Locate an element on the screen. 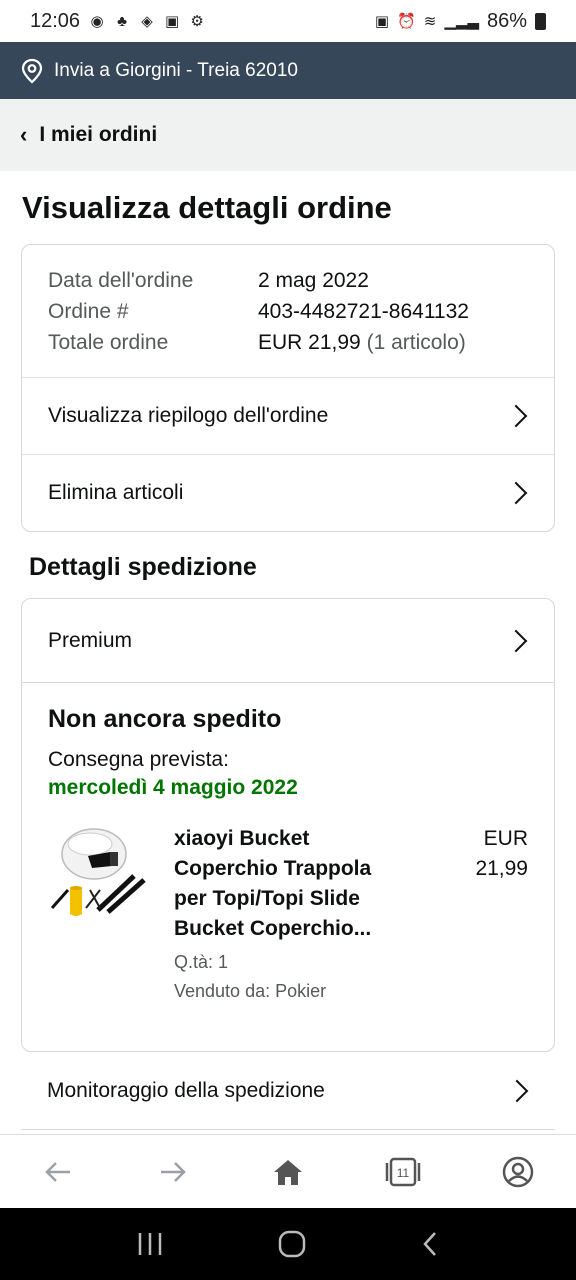 The width and height of the screenshot is (576, 1280). shipment-tracking-label: Monitoraggio della spedizione is located at coordinates (186, 1090).